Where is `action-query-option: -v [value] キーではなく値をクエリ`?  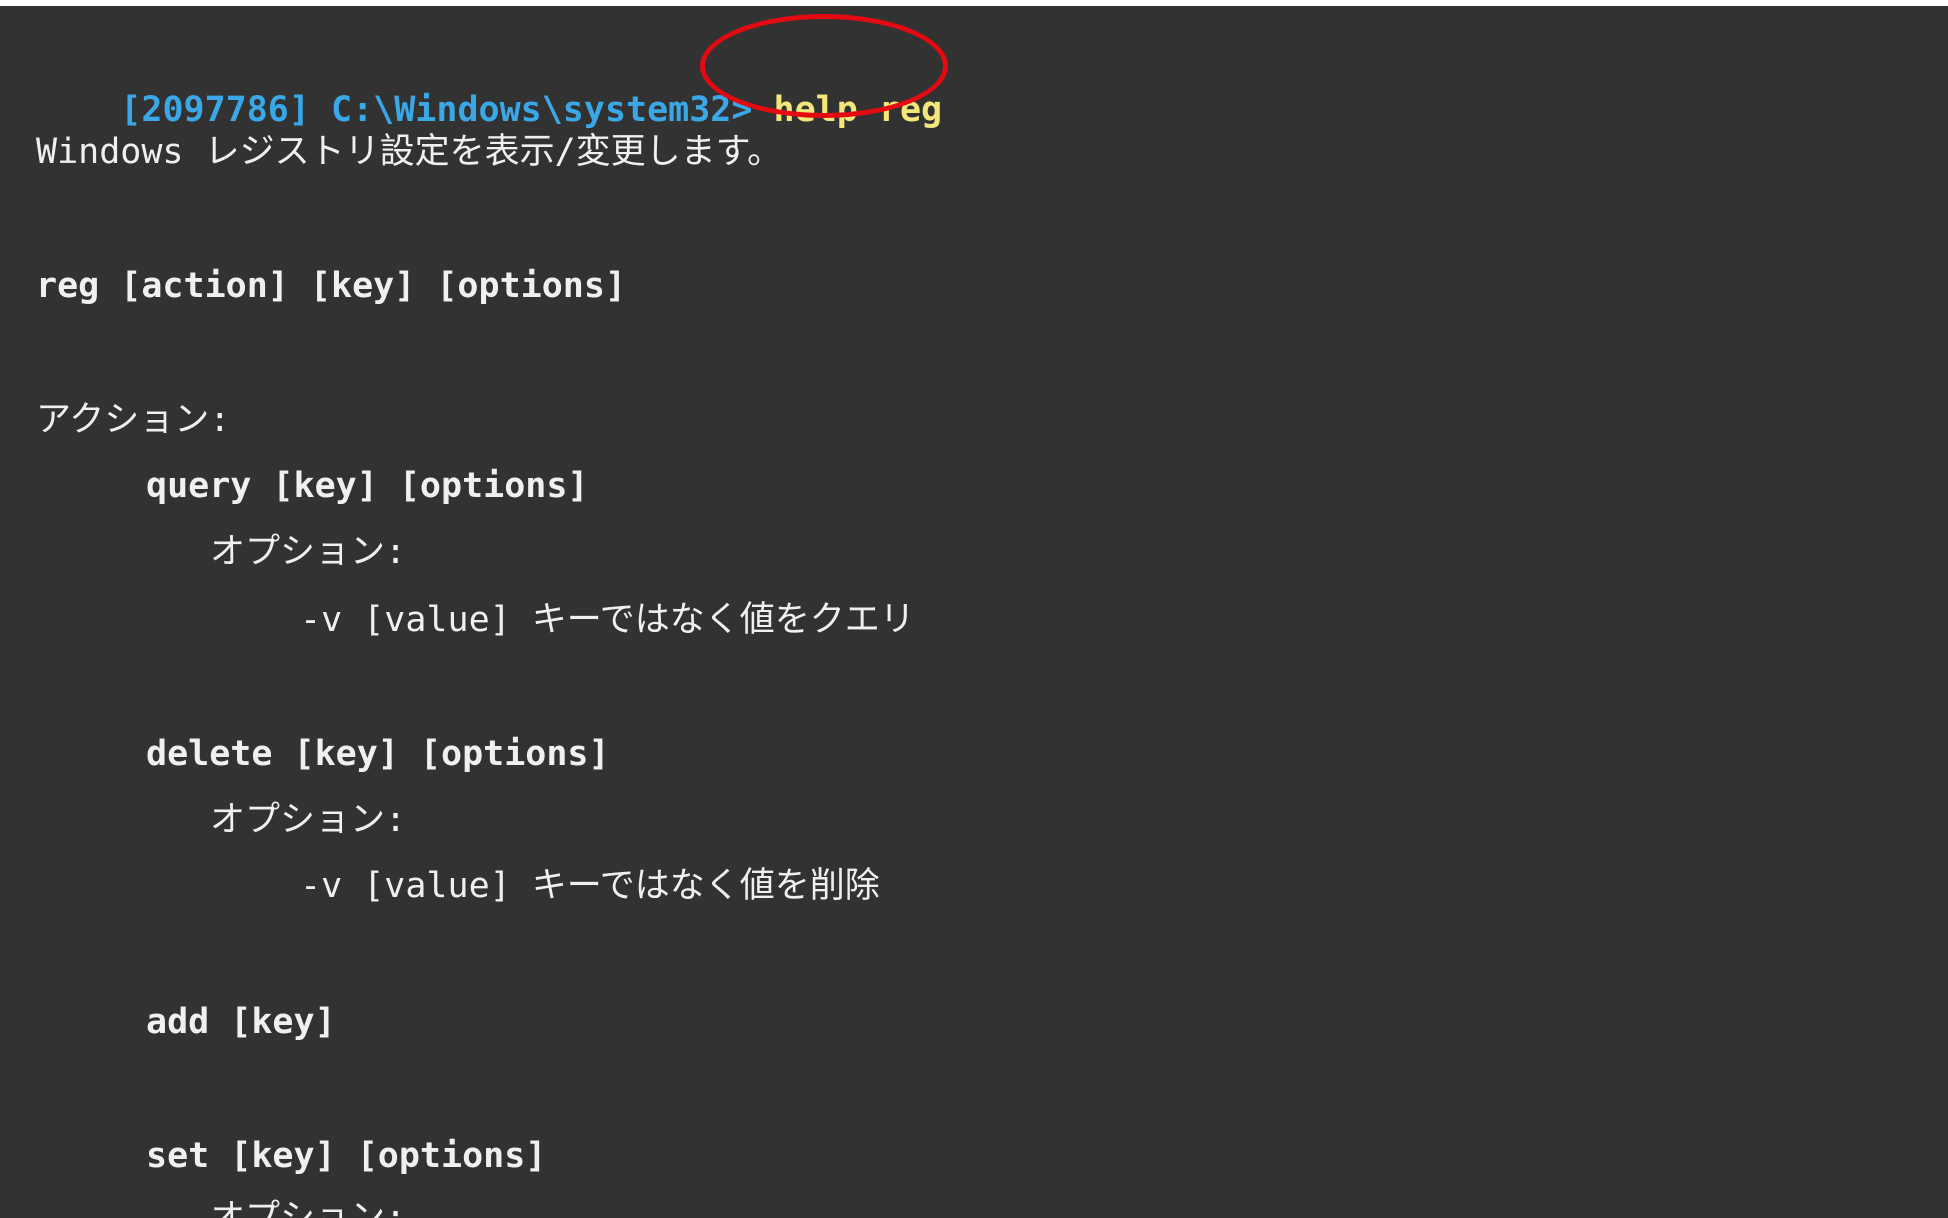 action-query-option: -v [value] キーではなく値をクエリ is located at coordinates (607, 620).